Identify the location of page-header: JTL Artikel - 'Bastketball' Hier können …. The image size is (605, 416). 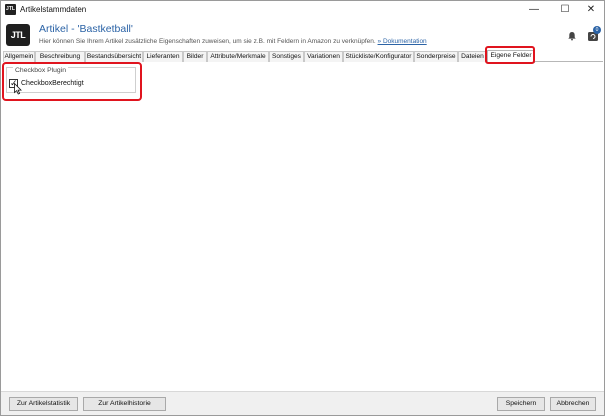
(302, 34).